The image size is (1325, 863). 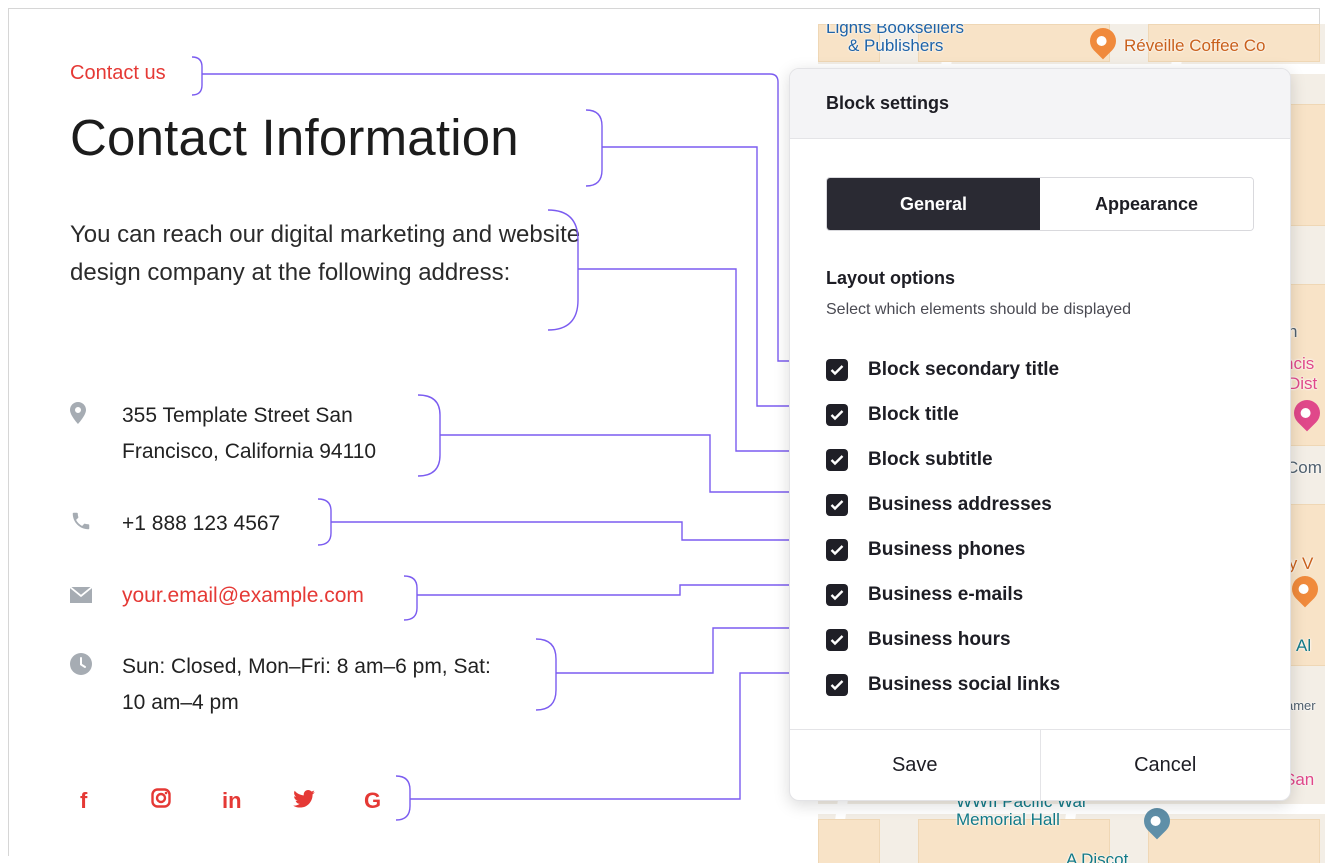 What do you see at coordinates (429, 435) in the screenshot?
I see `bracket-address` at bounding box center [429, 435].